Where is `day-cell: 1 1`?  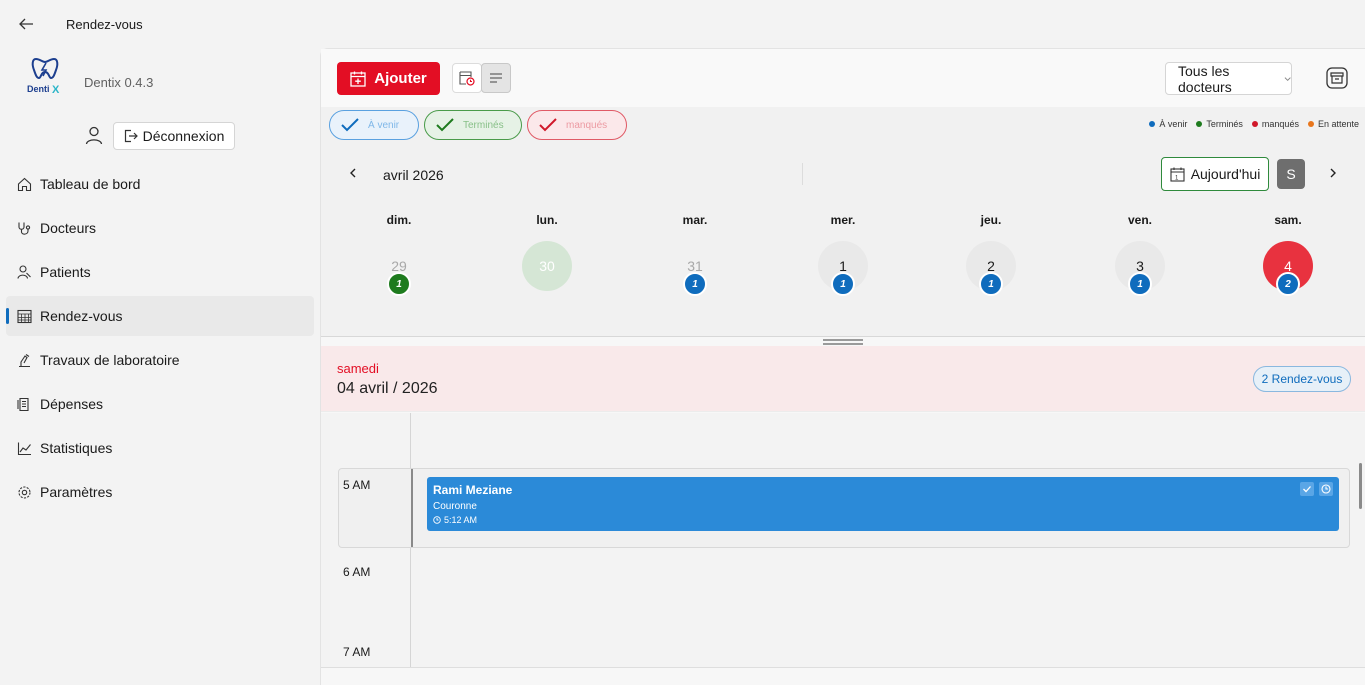 day-cell: 1 1 is located at coordinates (843, 268).